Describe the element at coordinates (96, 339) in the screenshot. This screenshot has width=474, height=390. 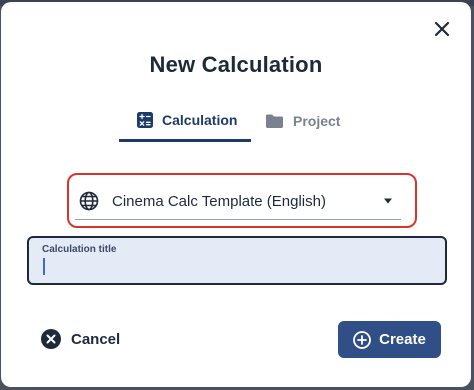
I see `cancel-button-label: Cancel` at that location.